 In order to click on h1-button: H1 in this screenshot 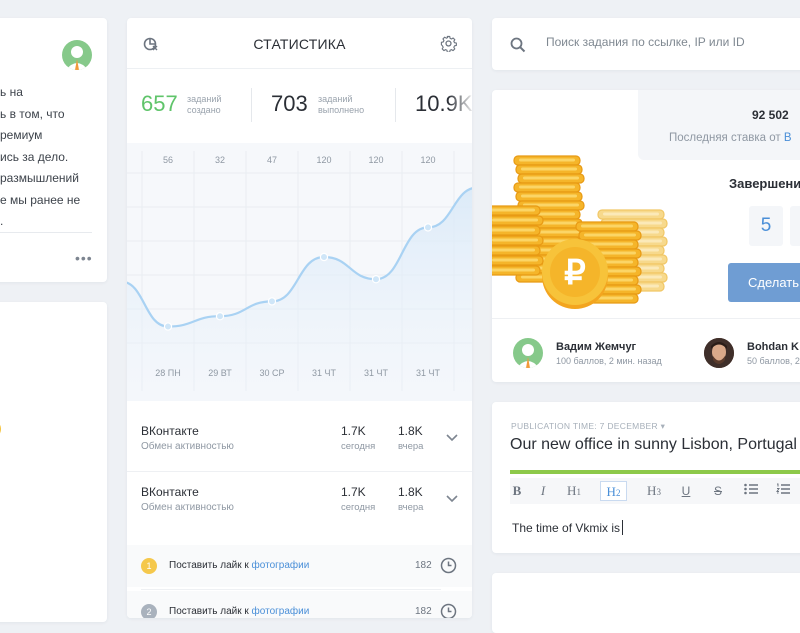, I will do `click(574, 491)`.